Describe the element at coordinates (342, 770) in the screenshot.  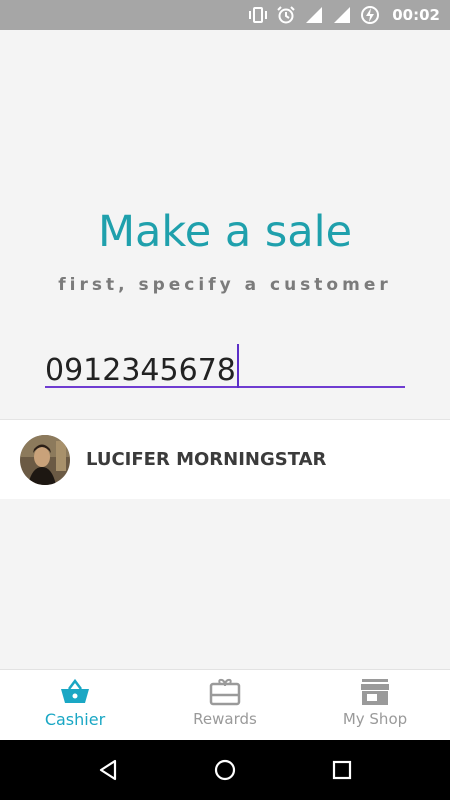
I see `recents-icon` at that location.